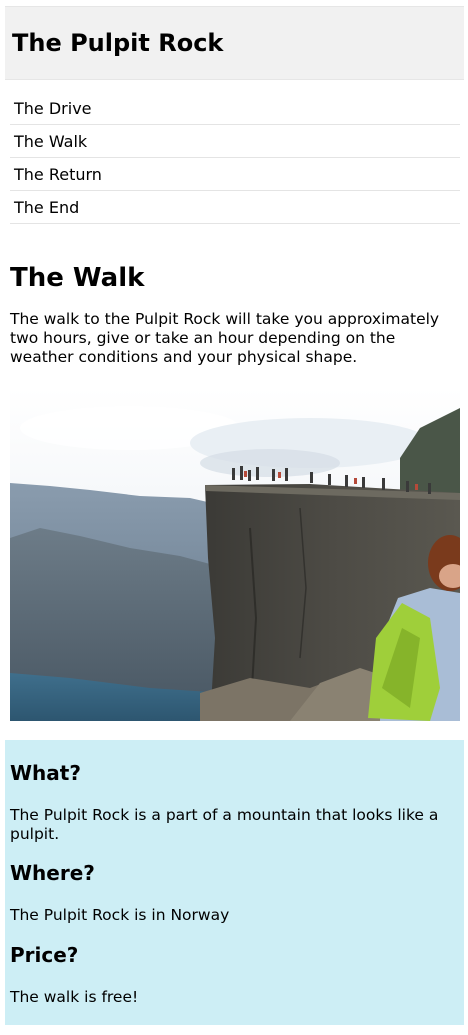  Describe the element at coordinates (77, 278) in the screenshot. I see `main-heading: The Walk` at that location.